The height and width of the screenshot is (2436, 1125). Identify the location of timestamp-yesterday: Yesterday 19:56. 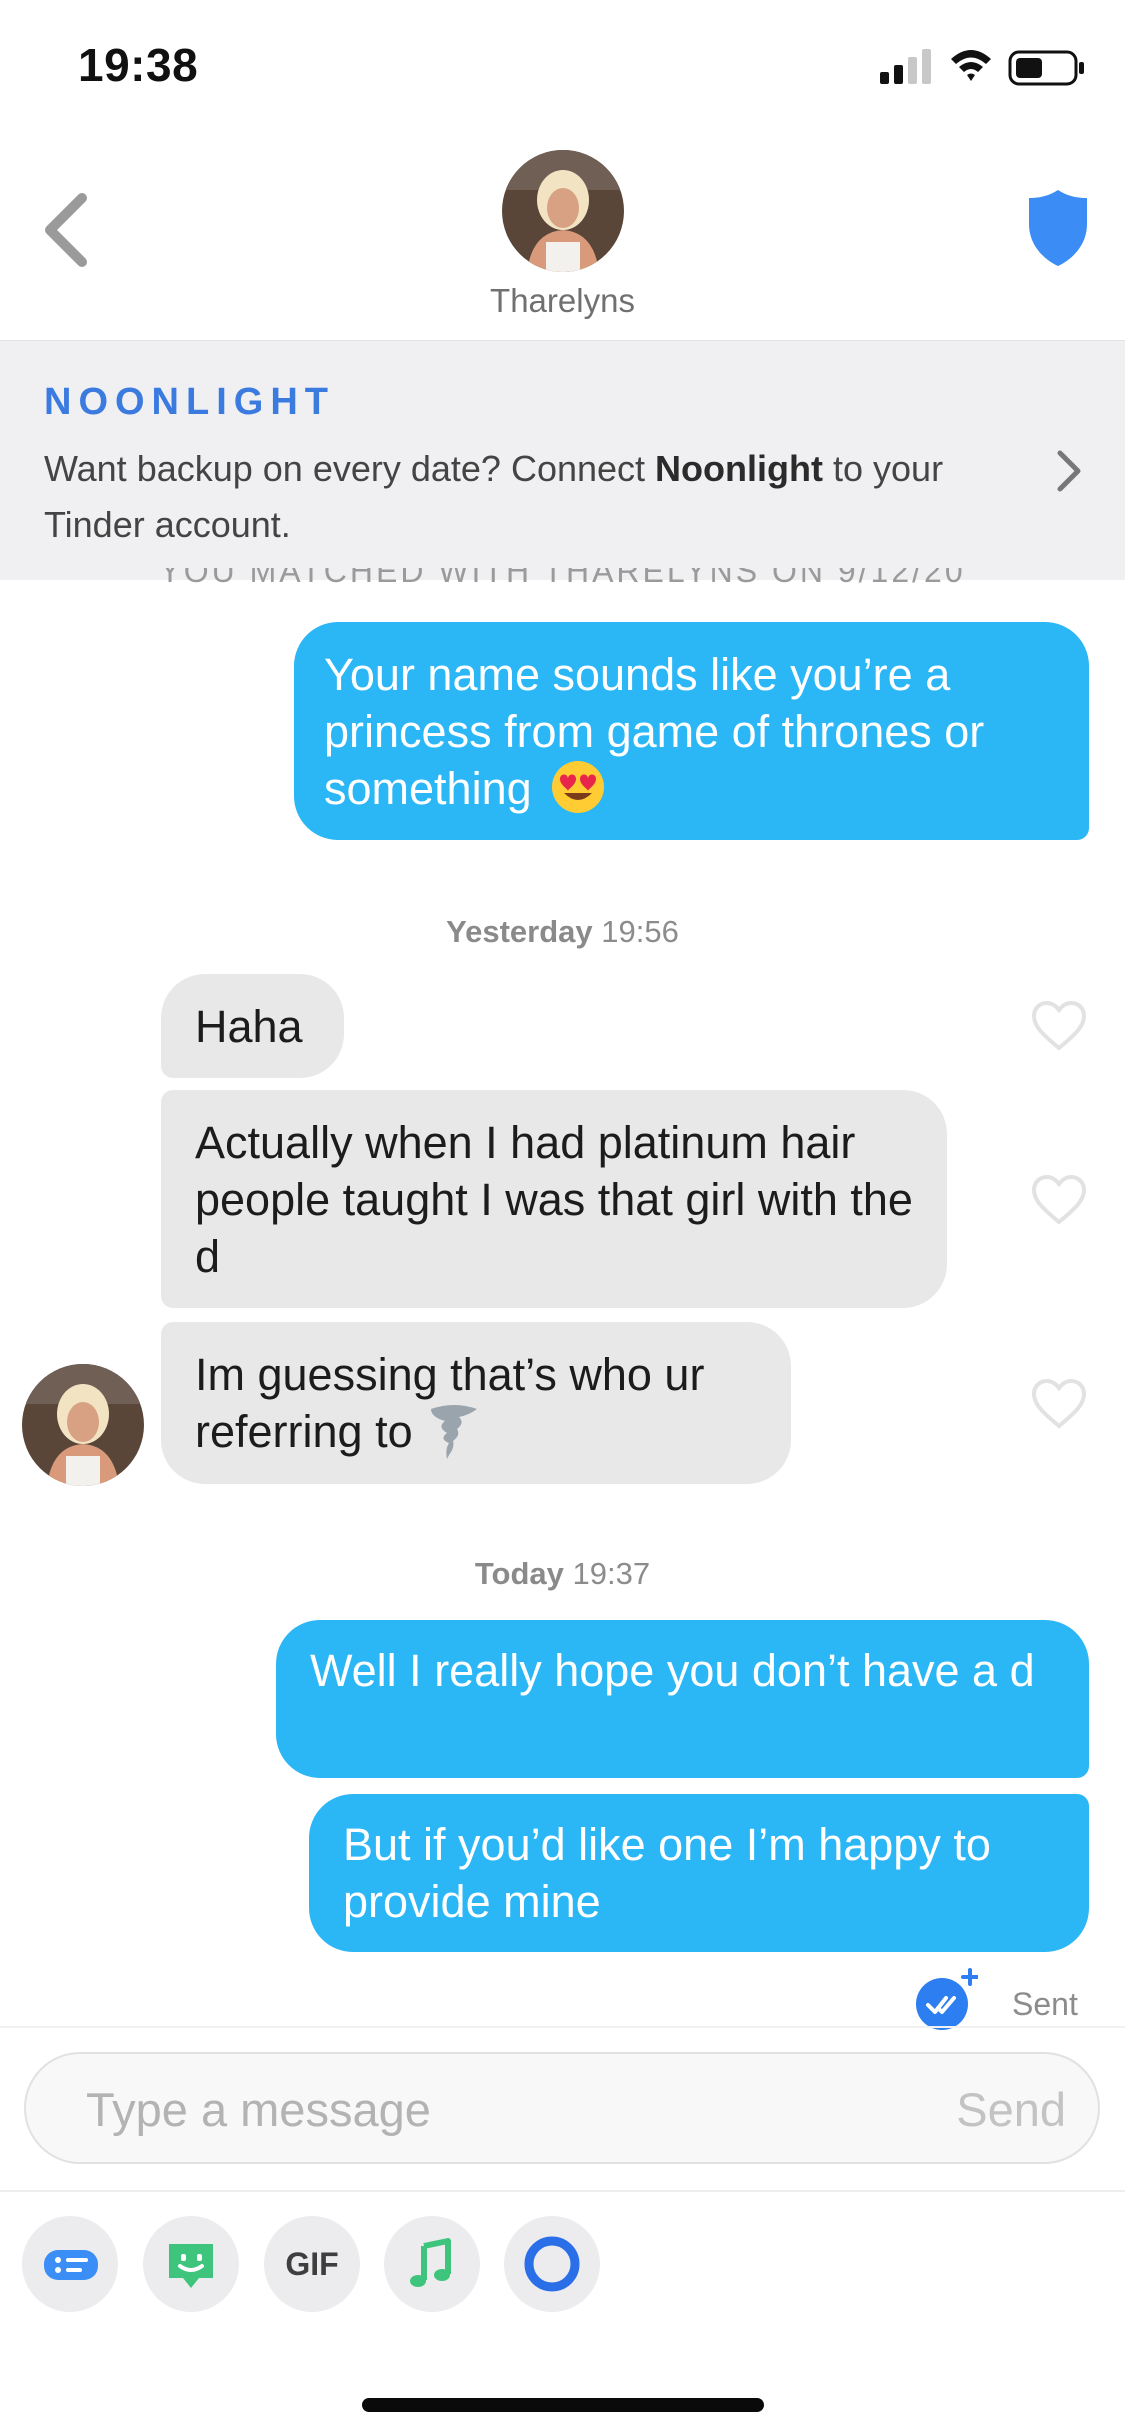
(562, 932).